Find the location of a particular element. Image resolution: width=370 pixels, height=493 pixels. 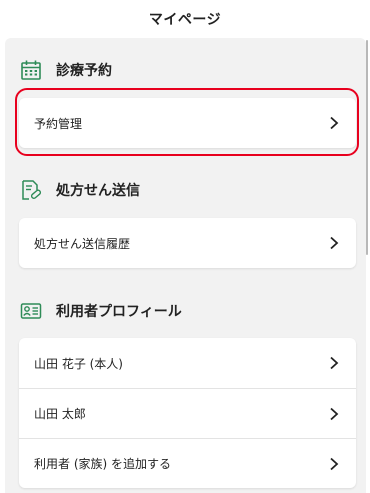

card-prescriptions: 処方せん送信履歴 is located at coordinates (187, 243).